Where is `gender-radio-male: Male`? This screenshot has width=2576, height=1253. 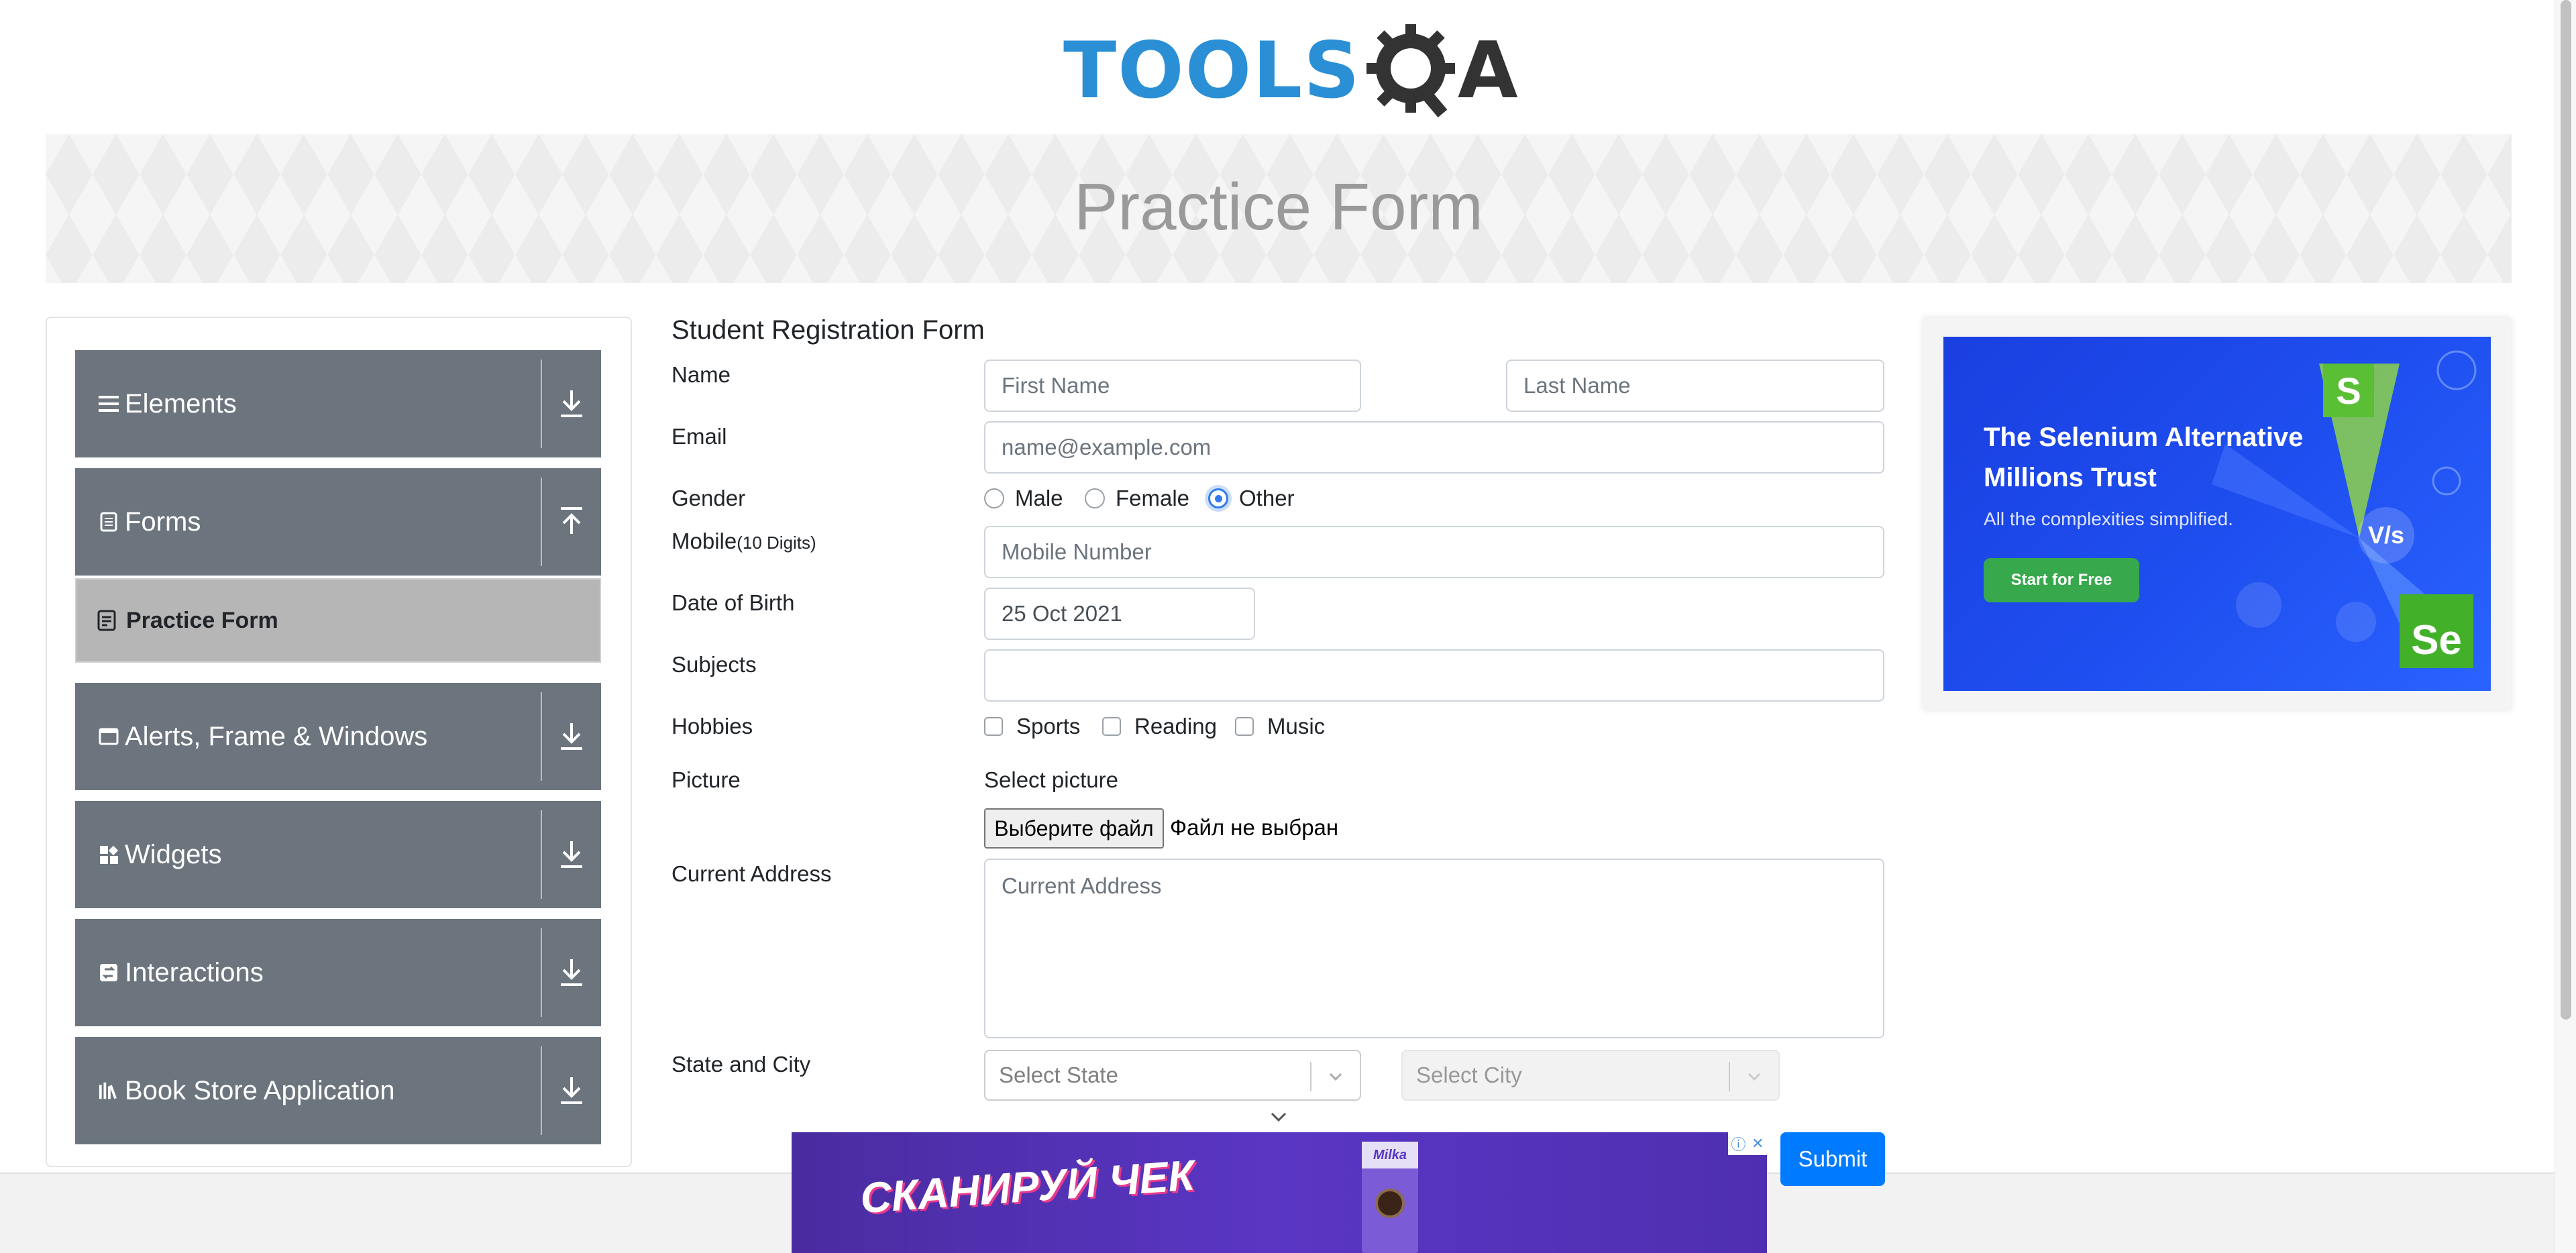
gender-radio-male: Male is located at coordinates (1023, 498).